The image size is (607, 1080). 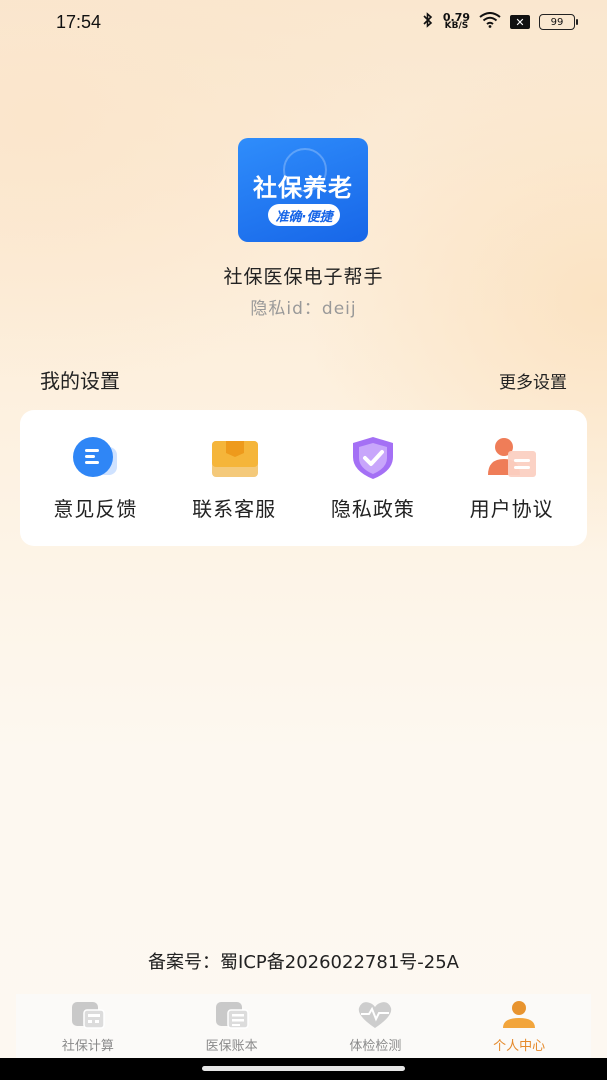 What do you see at coordinates (87, 1046) in the screenshot?
I see `tab-label: 社保计算` at bounding box center [87, 1046].